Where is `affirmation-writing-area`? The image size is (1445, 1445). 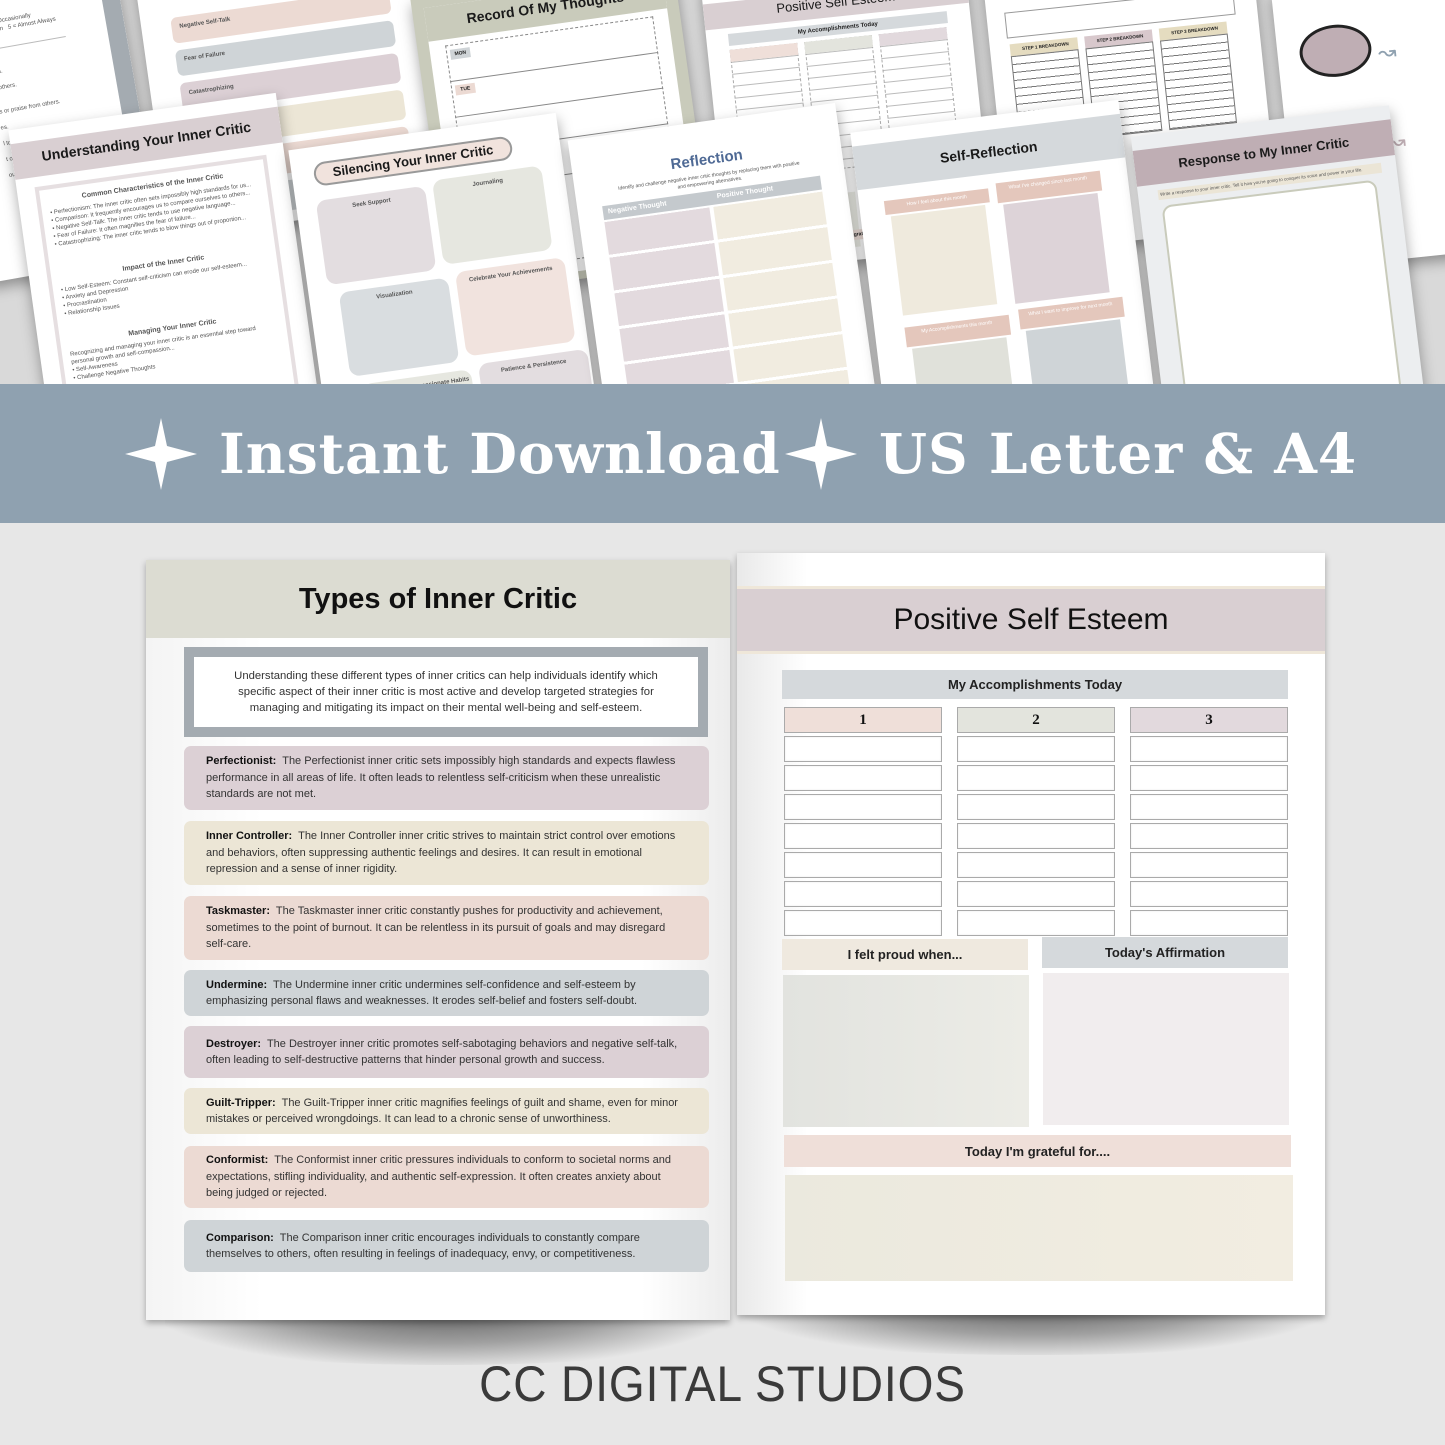
affirmation-writing-area is located at coordinates (1166, 1049).